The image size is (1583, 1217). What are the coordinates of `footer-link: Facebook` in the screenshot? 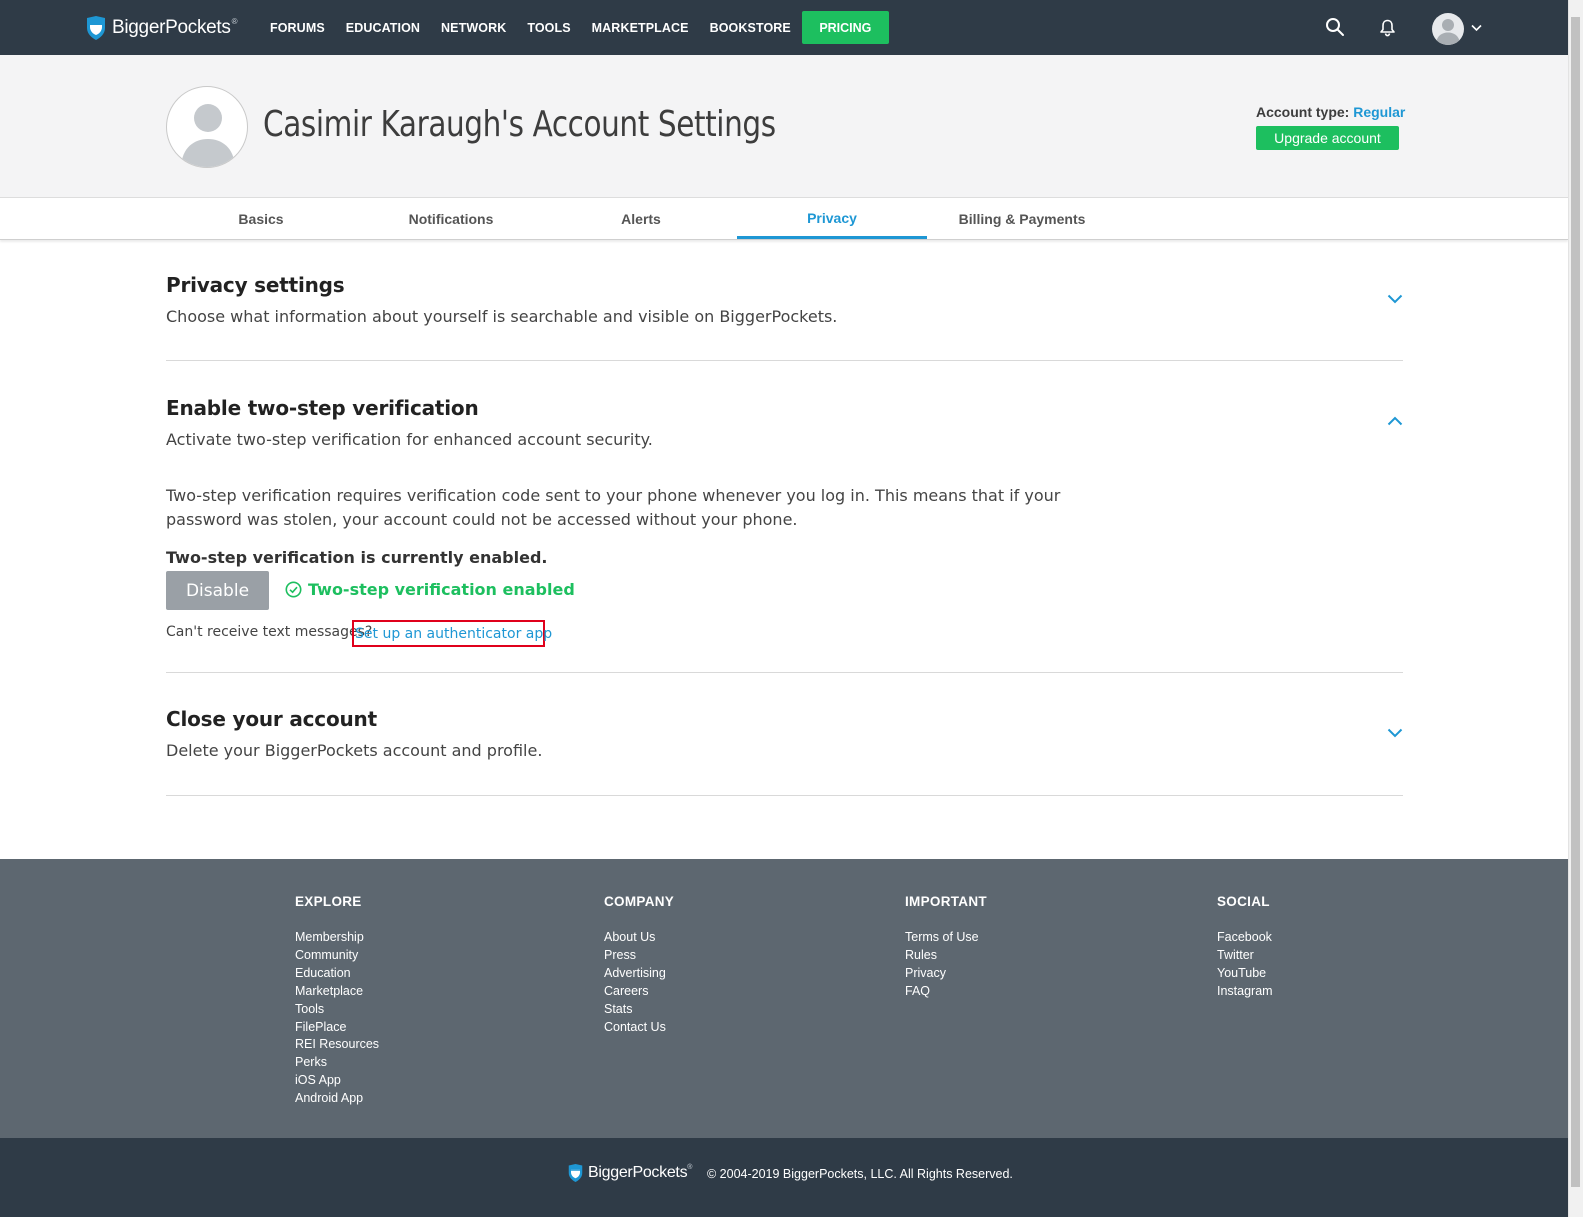 It's located at (1245, 938).